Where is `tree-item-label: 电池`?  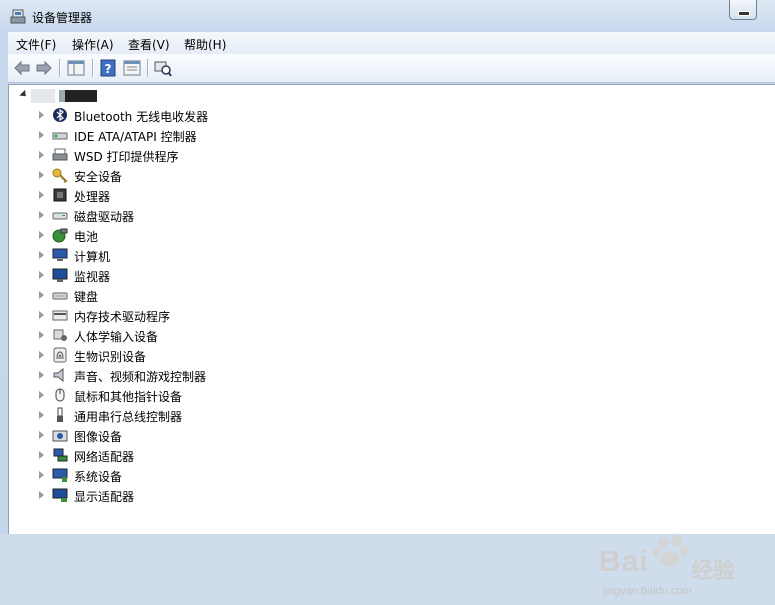 tree-item-label: 电池 is located at coordinates (86, 237).